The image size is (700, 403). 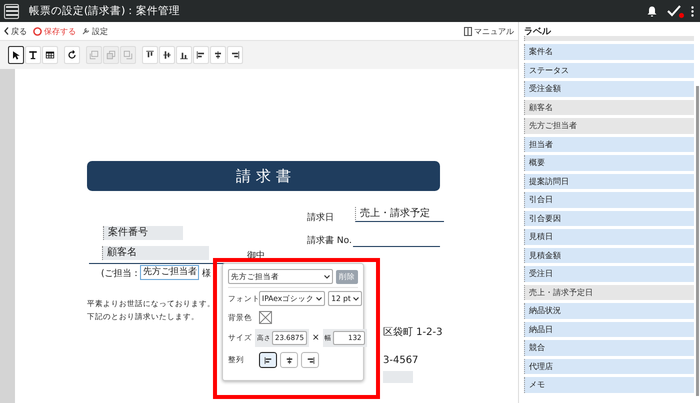 What do you see at coordinates (121, 274) in the screenshot?
I see `contact-prefix: (ご担当：` at bounding box center [121, 274].